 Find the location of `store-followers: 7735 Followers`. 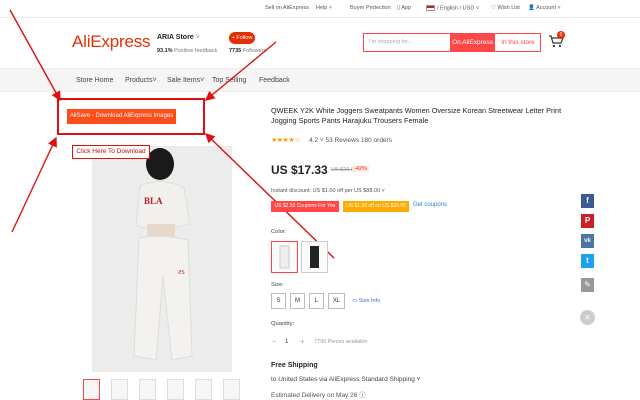

store-followers: 7735 Followers is located at coordinates (247, 51).